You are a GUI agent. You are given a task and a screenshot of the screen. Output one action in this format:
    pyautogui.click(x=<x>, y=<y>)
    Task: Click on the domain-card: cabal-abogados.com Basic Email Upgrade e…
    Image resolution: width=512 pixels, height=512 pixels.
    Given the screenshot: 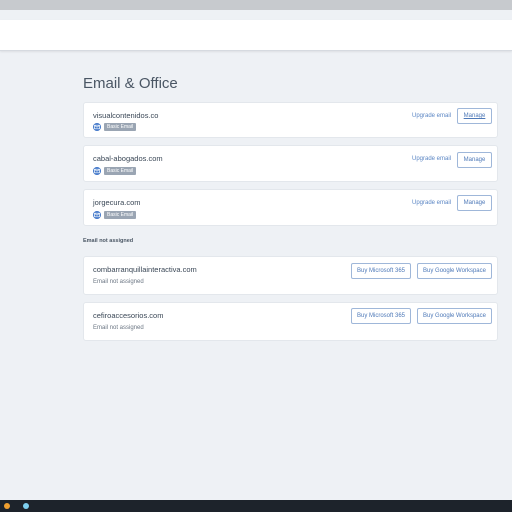 What is the action you would take?
    pyautogui.click(x=290, y=163)
    